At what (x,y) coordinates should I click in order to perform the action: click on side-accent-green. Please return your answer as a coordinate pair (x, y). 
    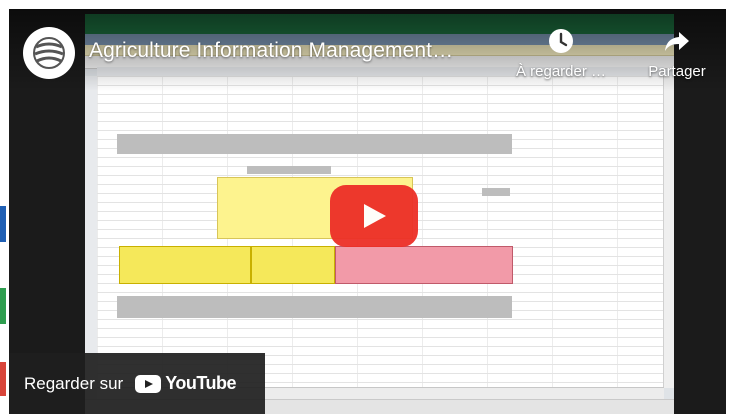
    Looking at the image, I should click on (3, 306).